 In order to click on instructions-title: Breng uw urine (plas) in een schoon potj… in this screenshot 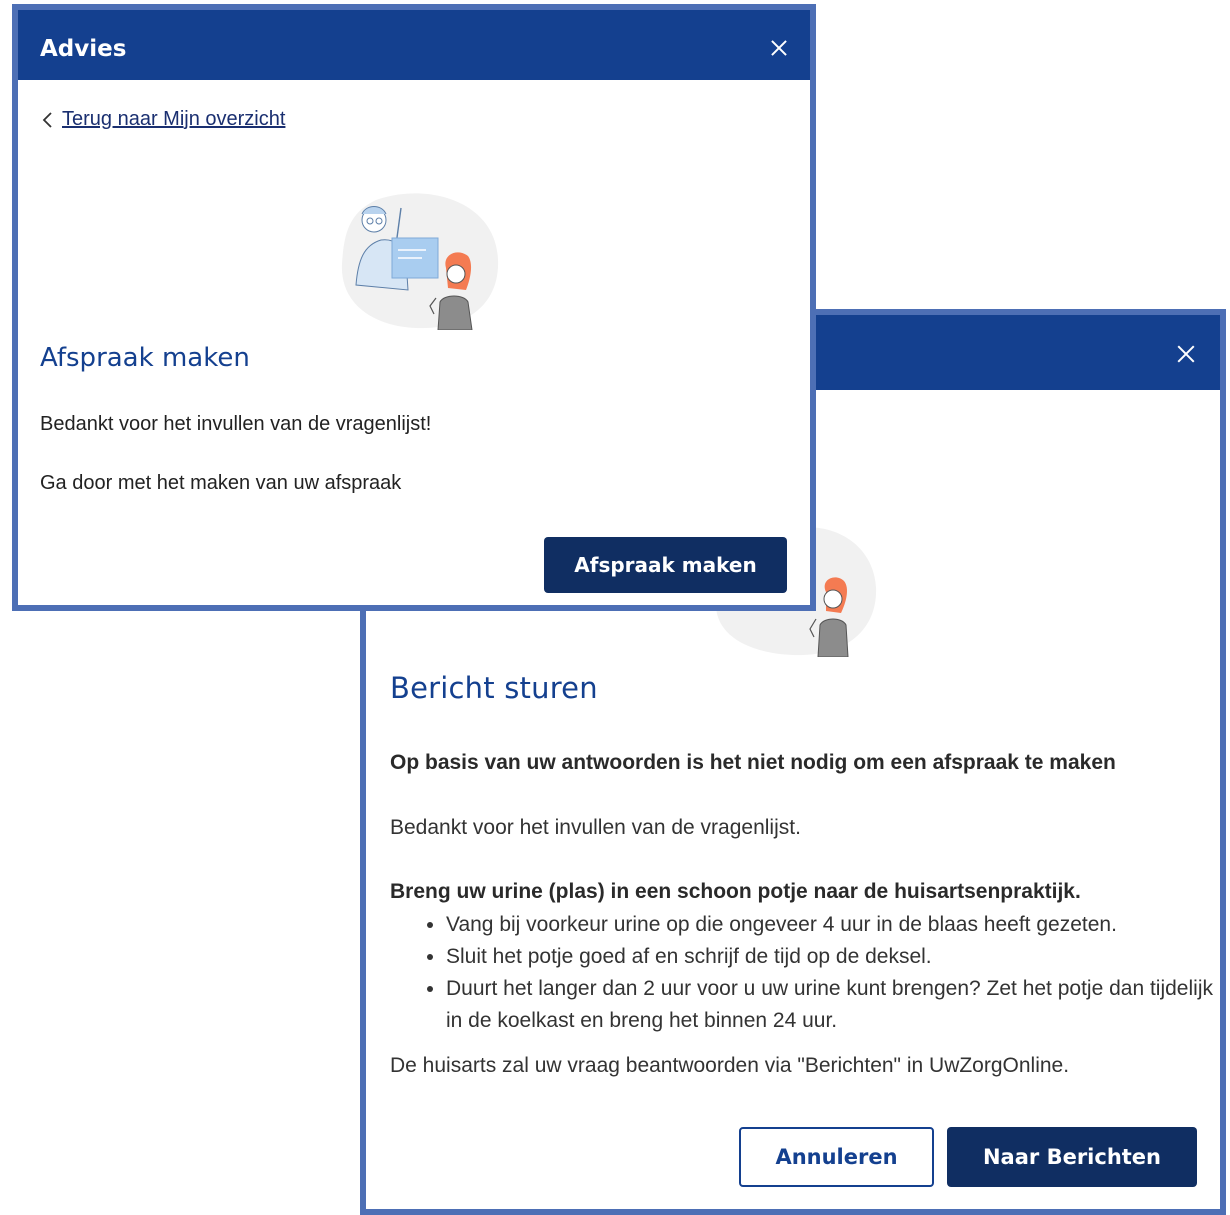, I will do `click(735, 891)`.